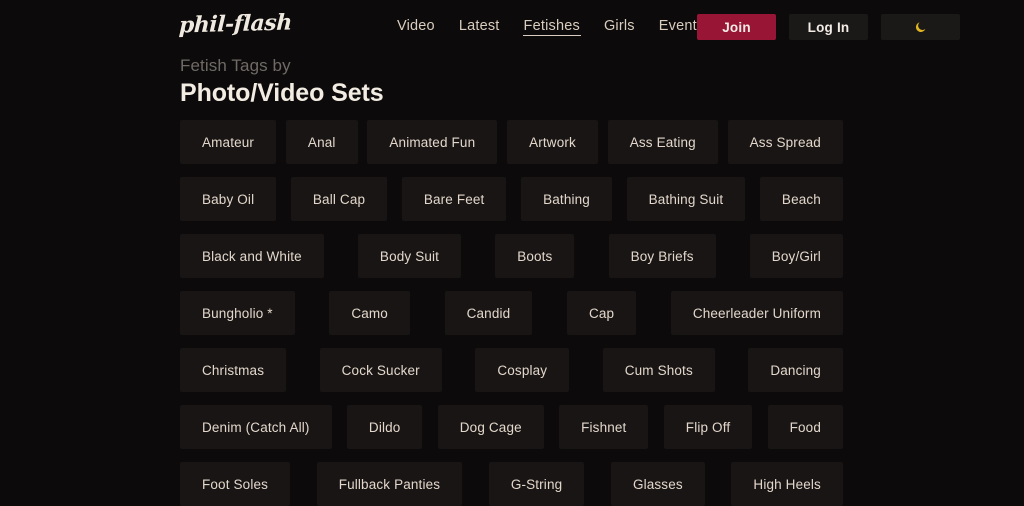 The height and width of the screenshot is (506, 1024). What do you see at coordinates (708, 427) in the screenshot?
I see `tag-flip-off: Flip Off` at bounding box center [708, 427].